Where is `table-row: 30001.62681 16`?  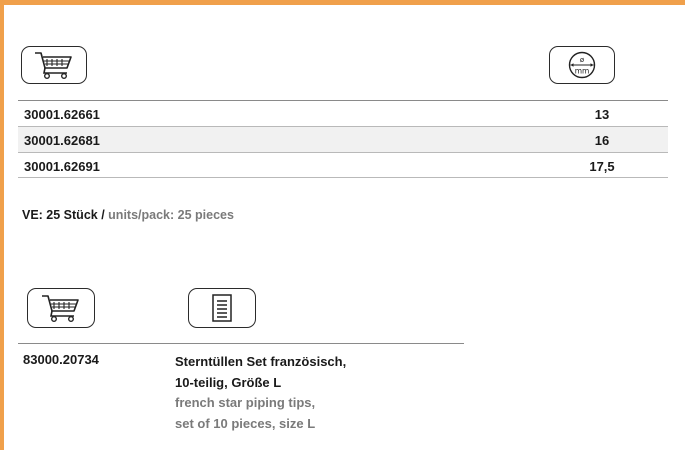
table-row: 30001.62681 16 is located at coordinates (343, 139).